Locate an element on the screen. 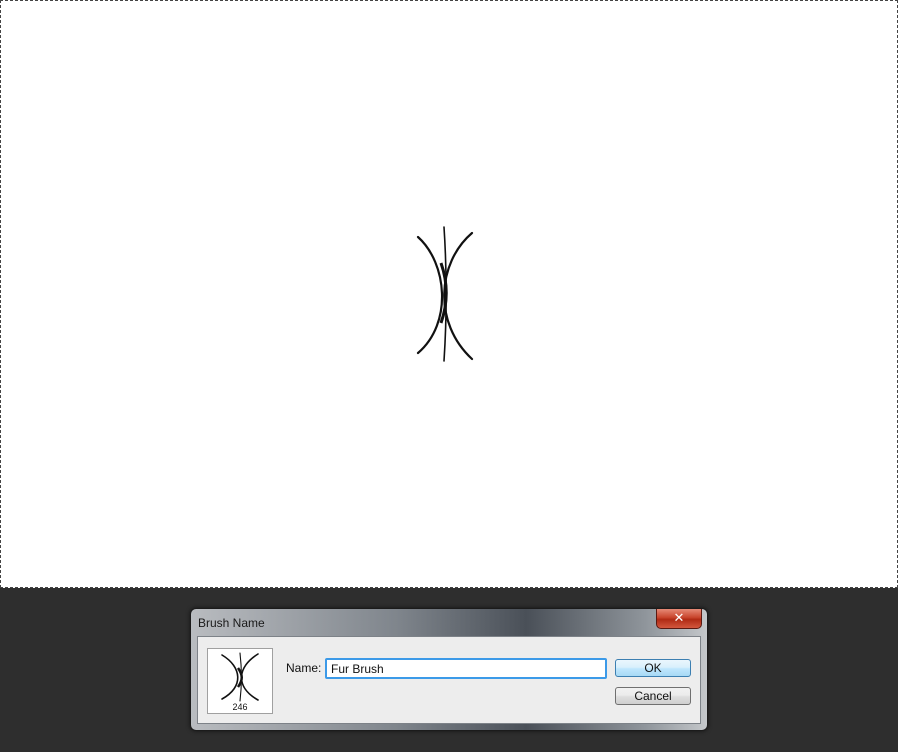  close-button: ✕ is located at coordinates (679, 619).